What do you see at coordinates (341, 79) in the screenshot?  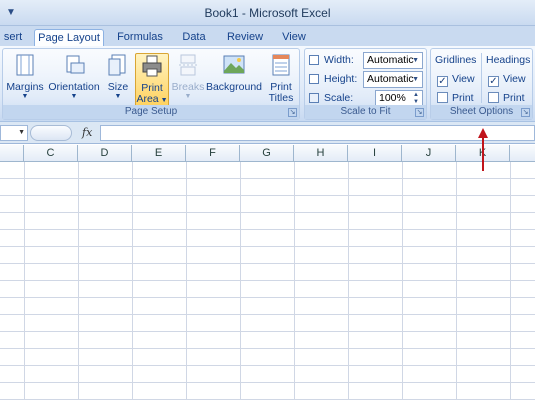 I see `height-label: Height:` at bounding box center [341, 79].